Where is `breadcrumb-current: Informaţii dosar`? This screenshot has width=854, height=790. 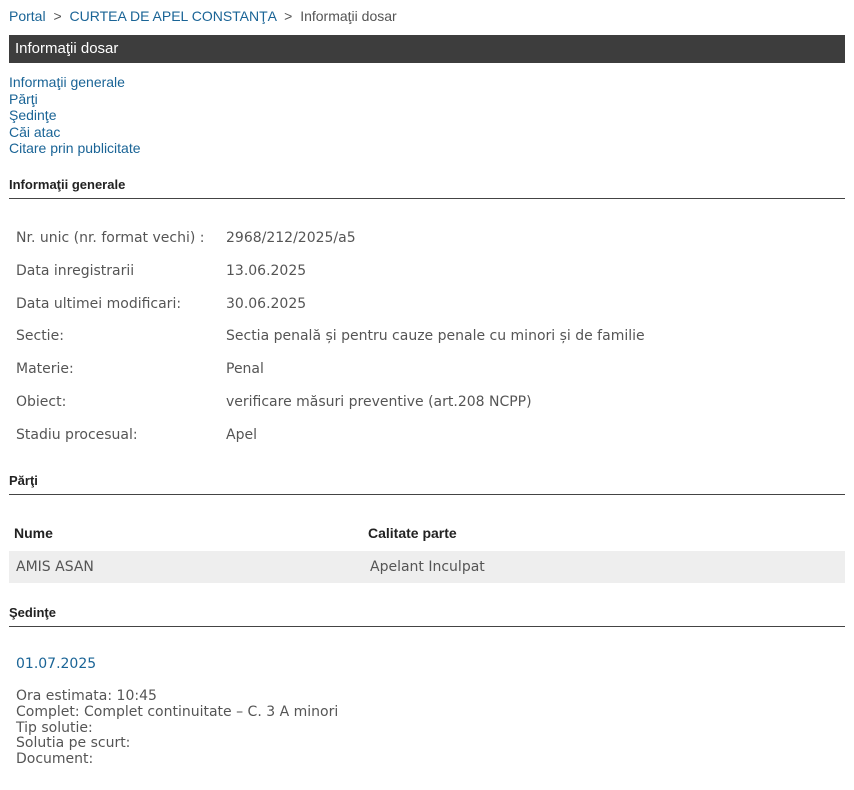 breadcrumb-current: Informaţii dosar is located at coordinates (348, 16).